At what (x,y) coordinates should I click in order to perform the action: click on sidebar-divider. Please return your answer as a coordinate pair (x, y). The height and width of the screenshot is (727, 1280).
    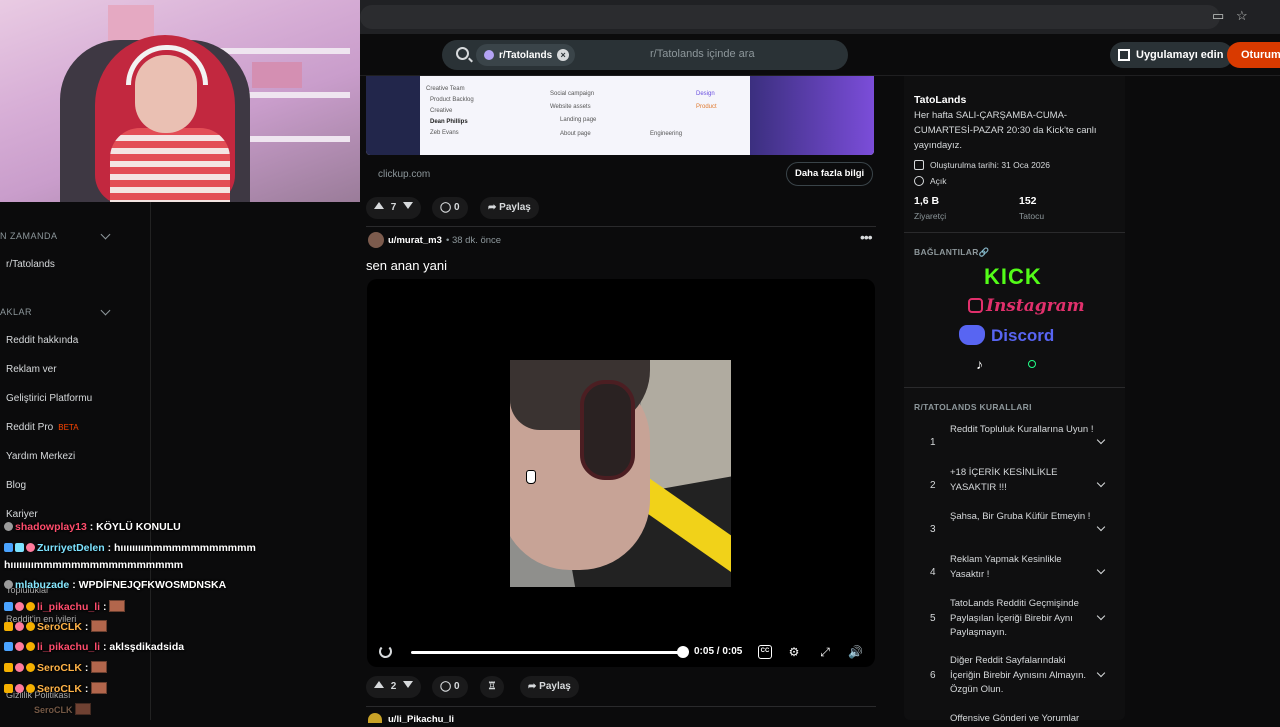
    Looking at the image, I should click on (1014, 387).